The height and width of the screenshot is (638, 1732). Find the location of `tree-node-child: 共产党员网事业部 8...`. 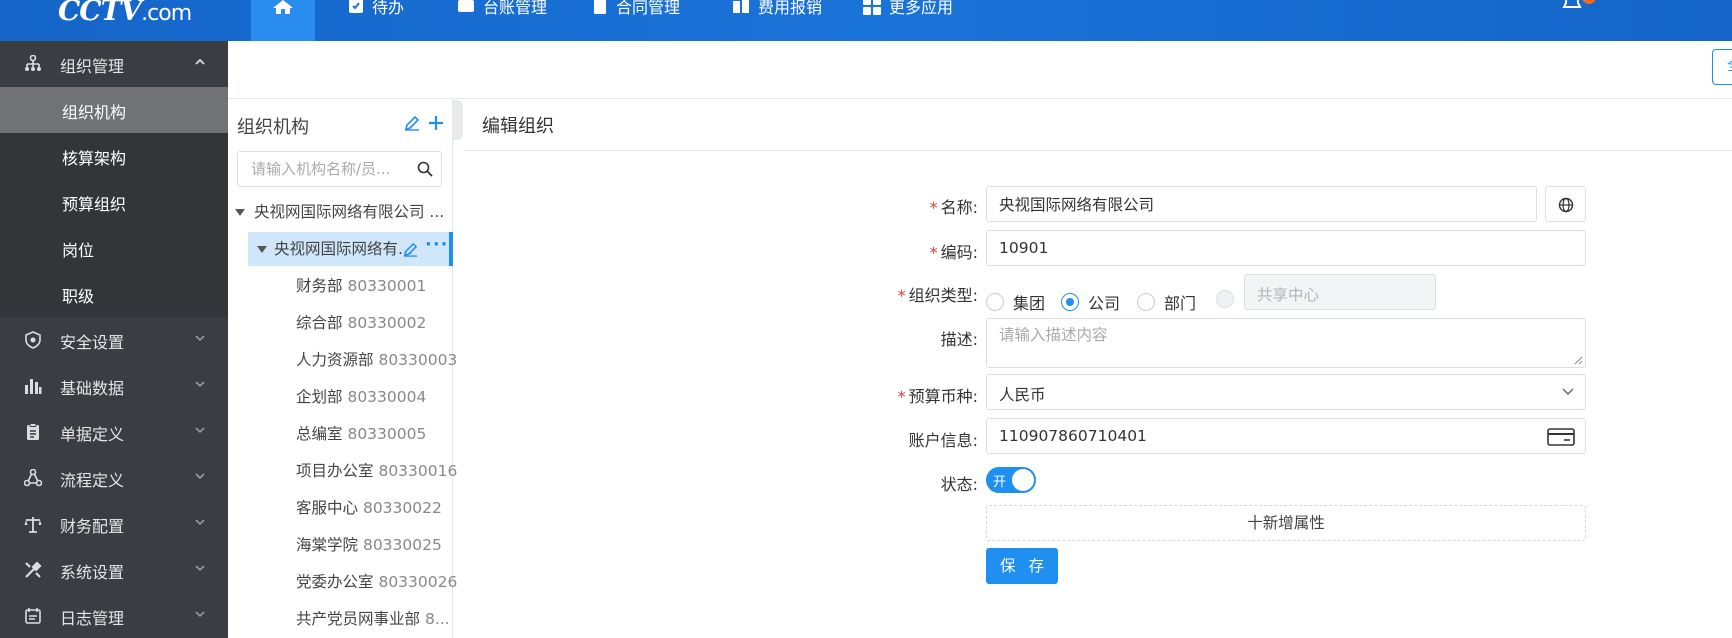

tree-node-child: 共产党员网事业部 8... is located at coordinates (340, 619).